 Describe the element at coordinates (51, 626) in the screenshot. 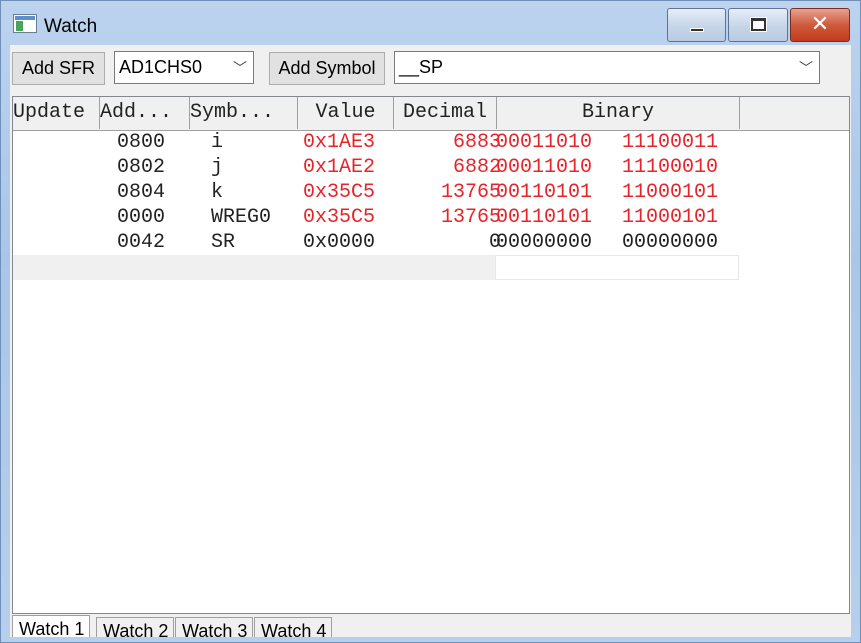

I see `tab-watch-1: Watch 1` at that location.